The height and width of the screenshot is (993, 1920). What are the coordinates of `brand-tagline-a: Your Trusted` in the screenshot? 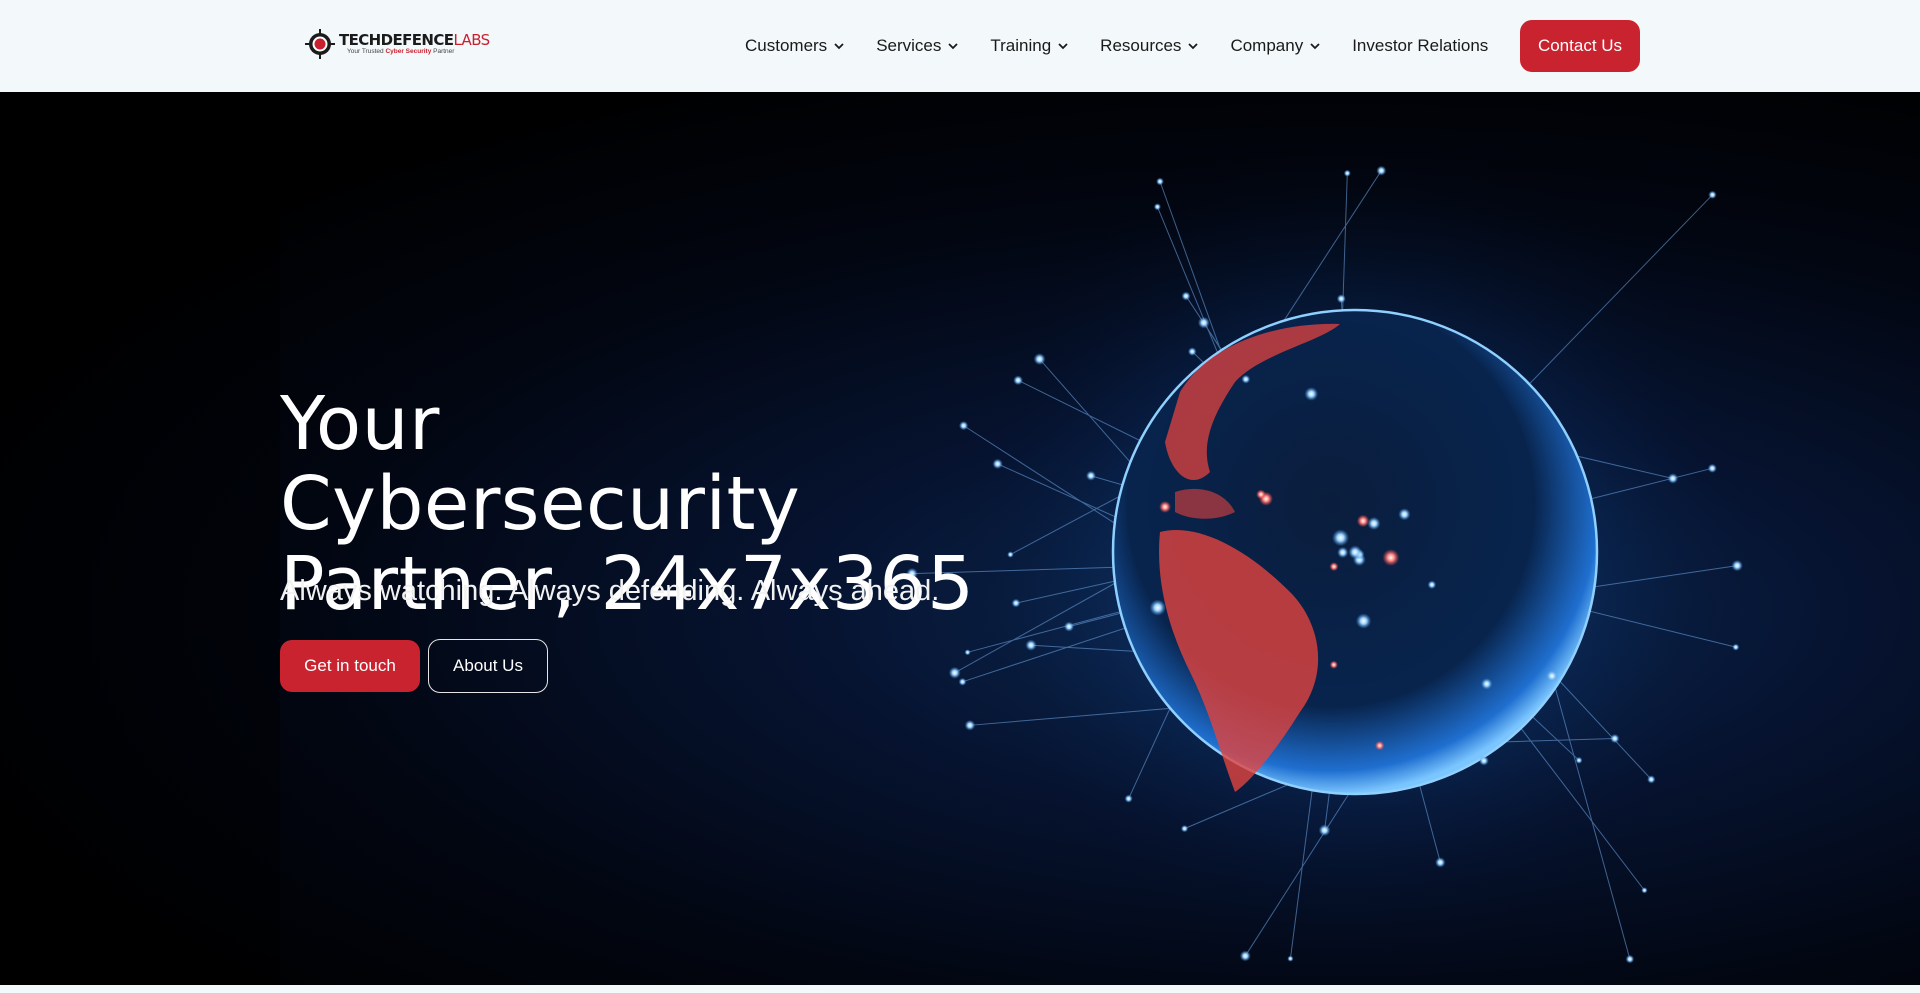 It's located at (366, 51).